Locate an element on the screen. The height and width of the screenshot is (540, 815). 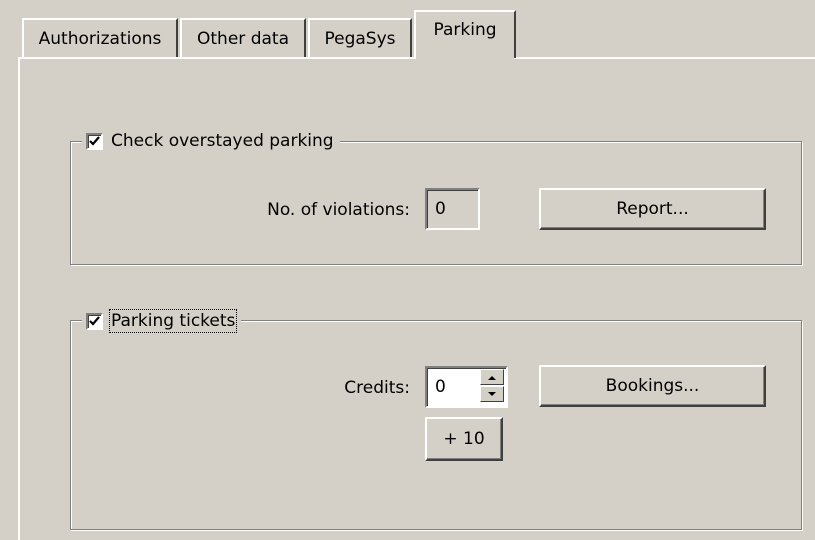
violations-label: No. of violations: is located at coordinates (338, 210).